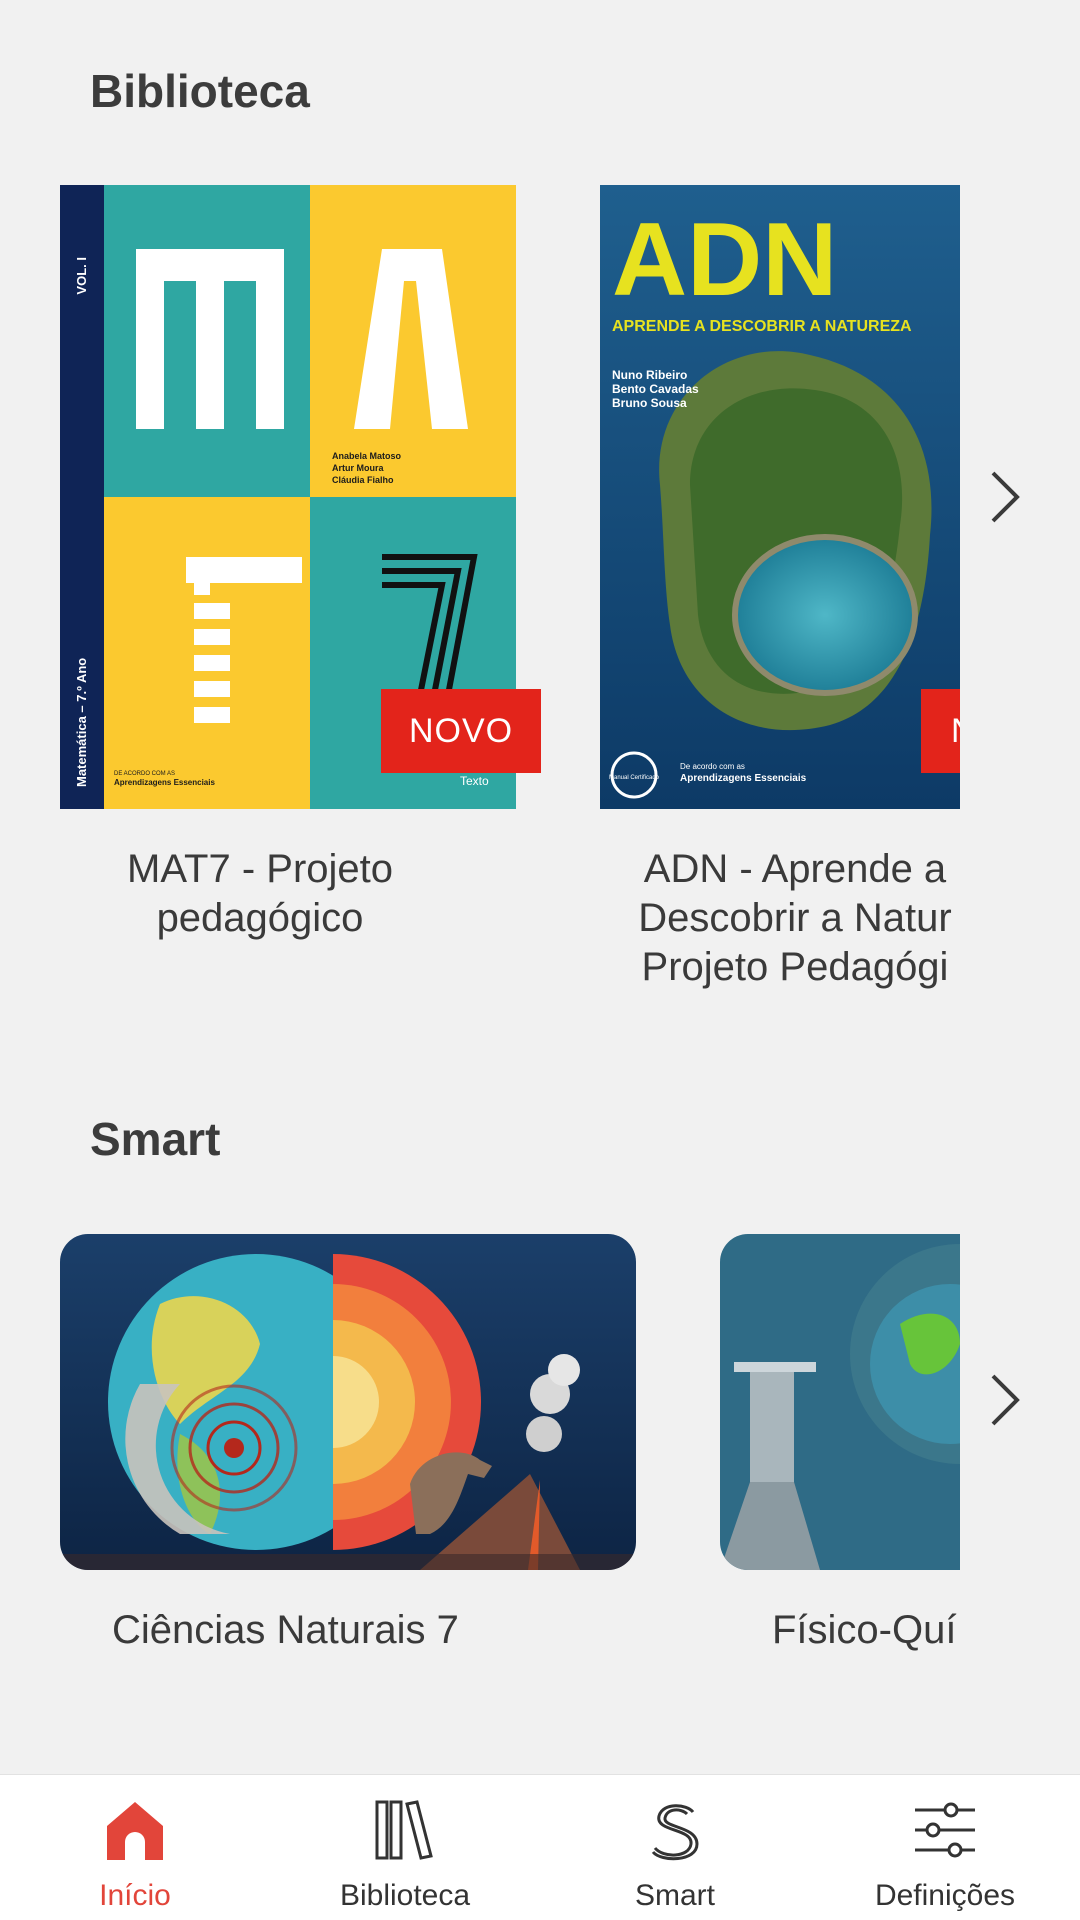  Describe the element at coordinates (155, 1139) in the screenshot. I see `smart-section-title: Smart` at that location.